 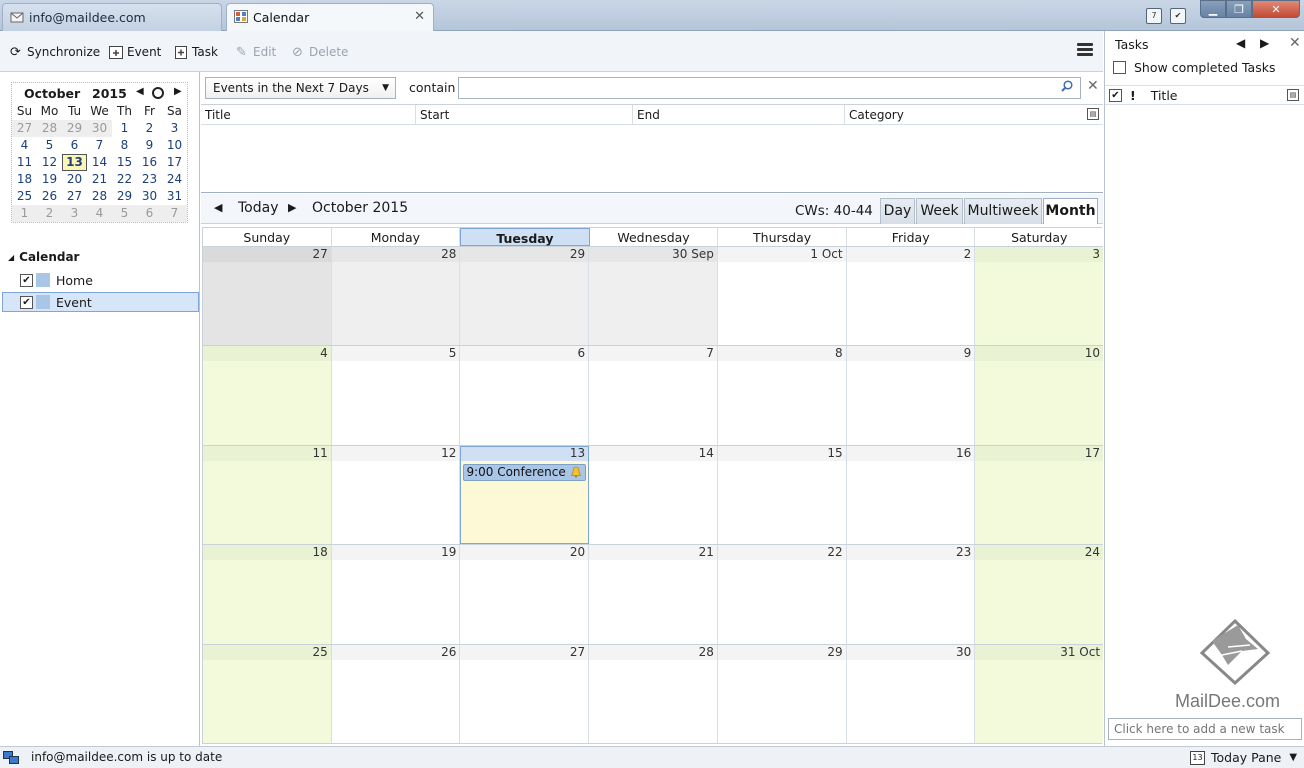 What do you see at coordinates (1039, 594) in the screenshot?
I see `day-cell: 24` at bounding box center [1039, 594].